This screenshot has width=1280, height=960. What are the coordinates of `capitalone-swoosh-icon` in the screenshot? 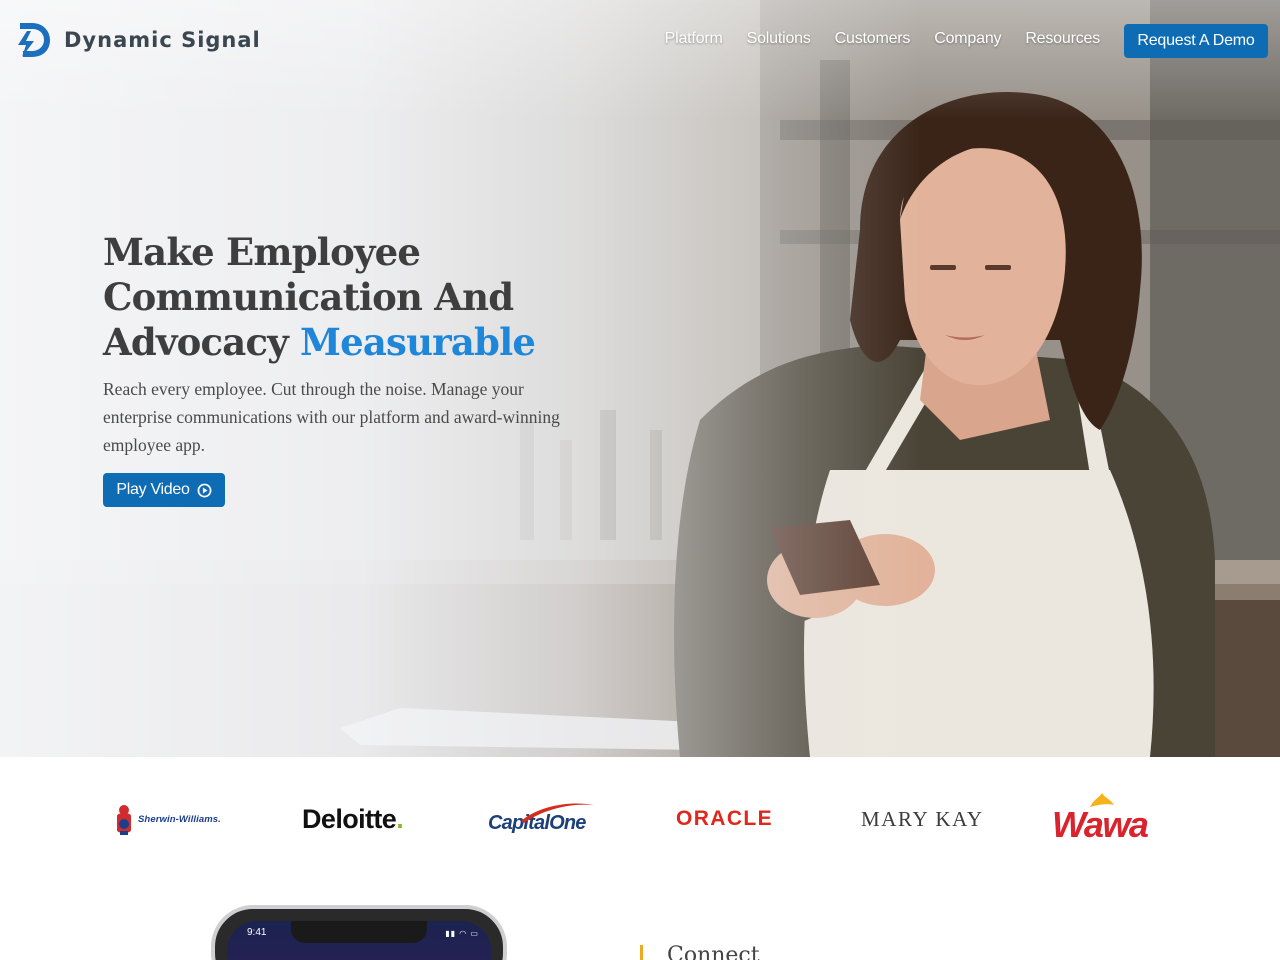 It's located at (557, 813).